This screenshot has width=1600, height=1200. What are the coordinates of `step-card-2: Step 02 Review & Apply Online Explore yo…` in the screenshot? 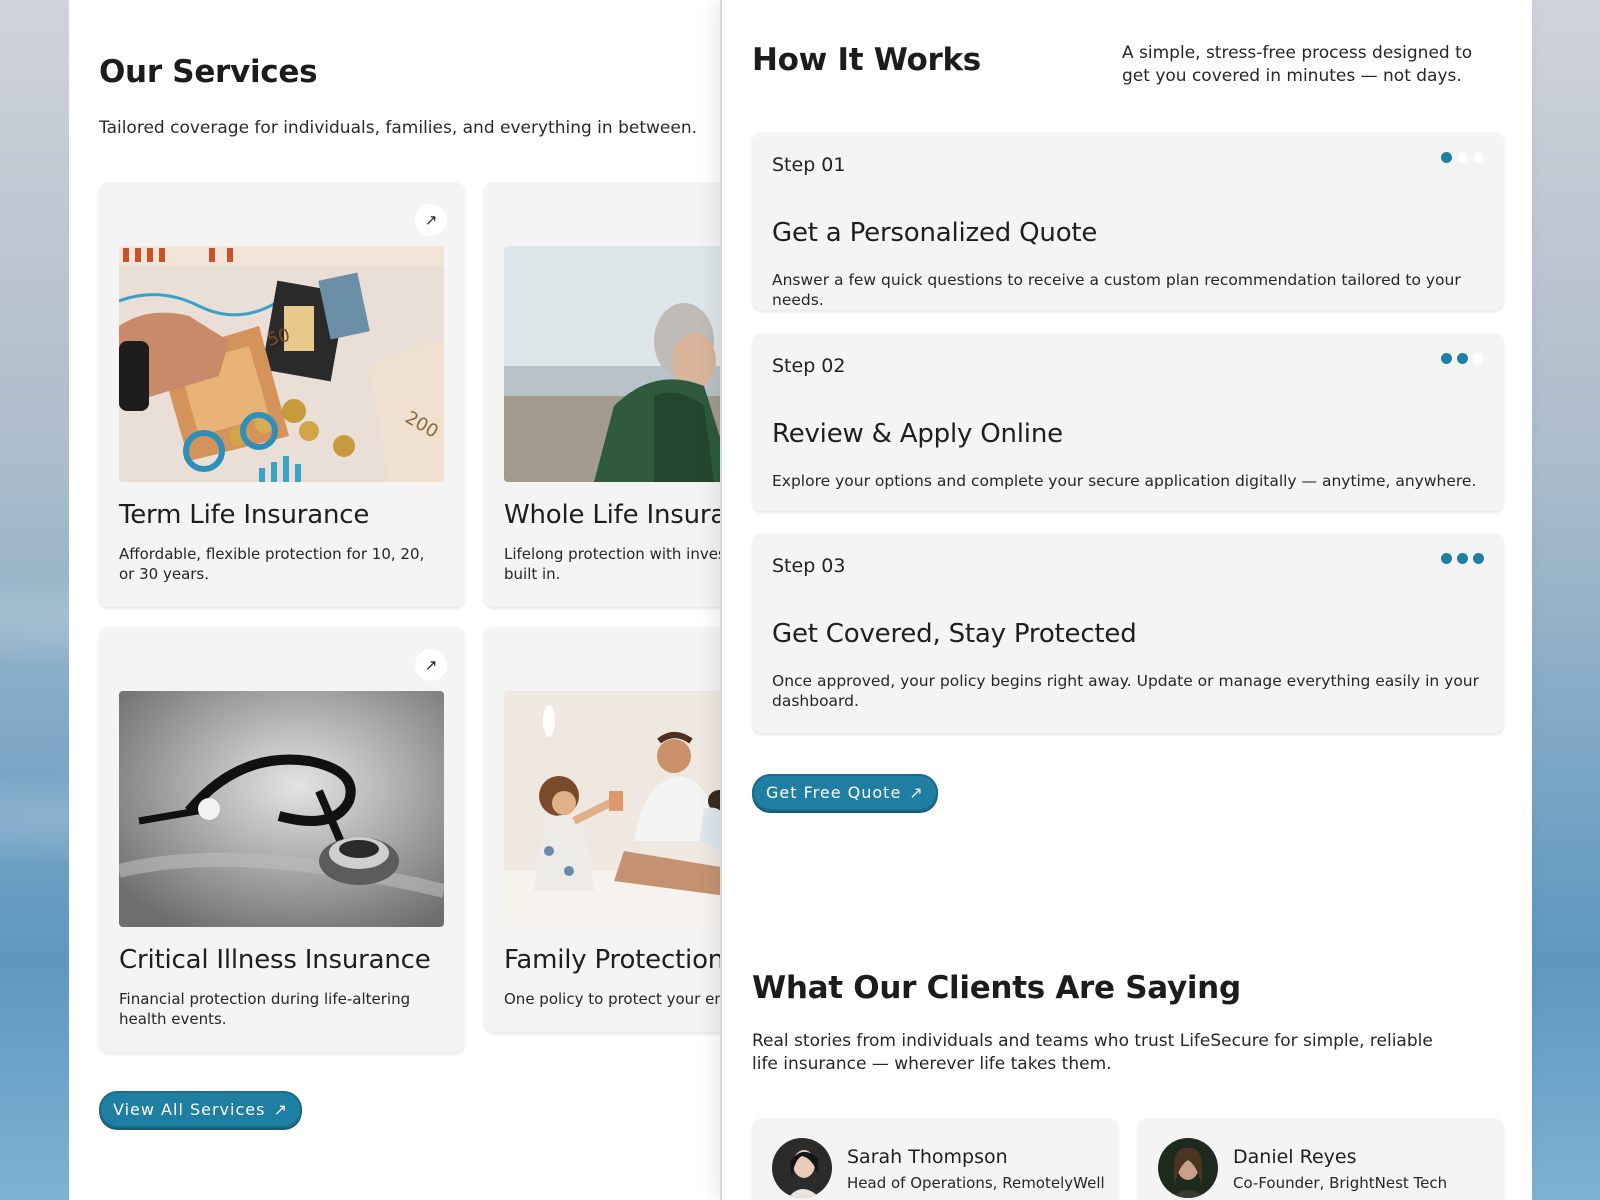 It's located at (1128, 422).